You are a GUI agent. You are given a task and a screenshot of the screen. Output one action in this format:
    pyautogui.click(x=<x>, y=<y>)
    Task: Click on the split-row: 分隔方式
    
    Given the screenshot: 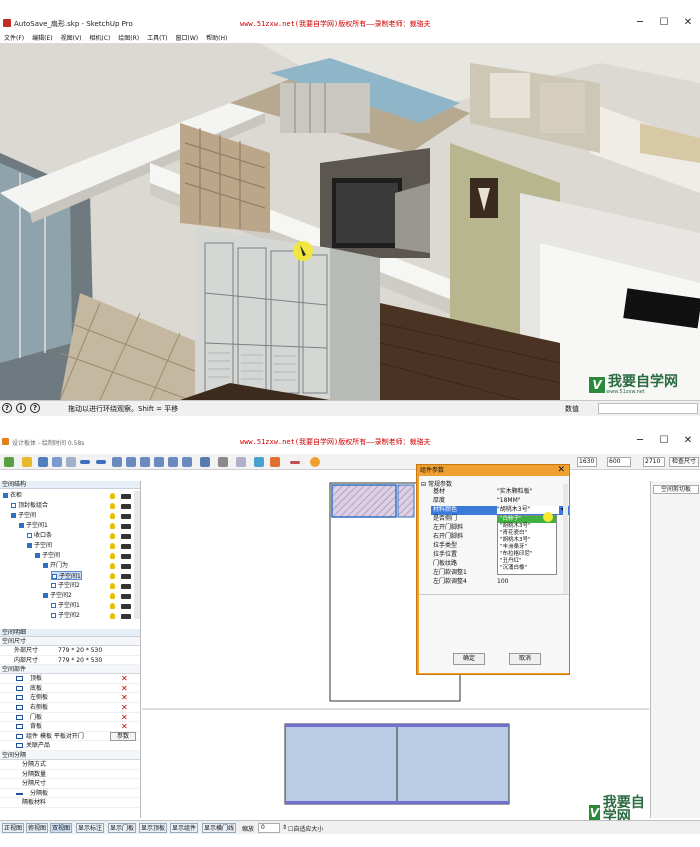 What is the action you would take?
    pyautogui.click(x=70, y=765)
    